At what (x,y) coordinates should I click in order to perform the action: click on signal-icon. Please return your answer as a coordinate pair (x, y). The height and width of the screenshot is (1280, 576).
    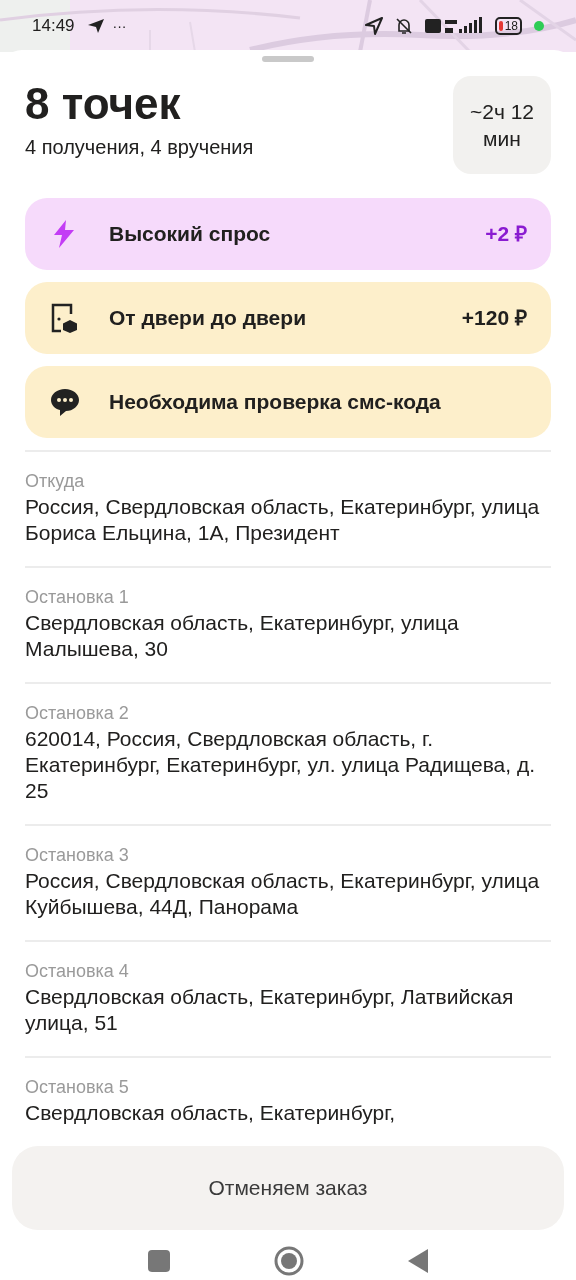
    Looking at the image, I should click on (453, 26).